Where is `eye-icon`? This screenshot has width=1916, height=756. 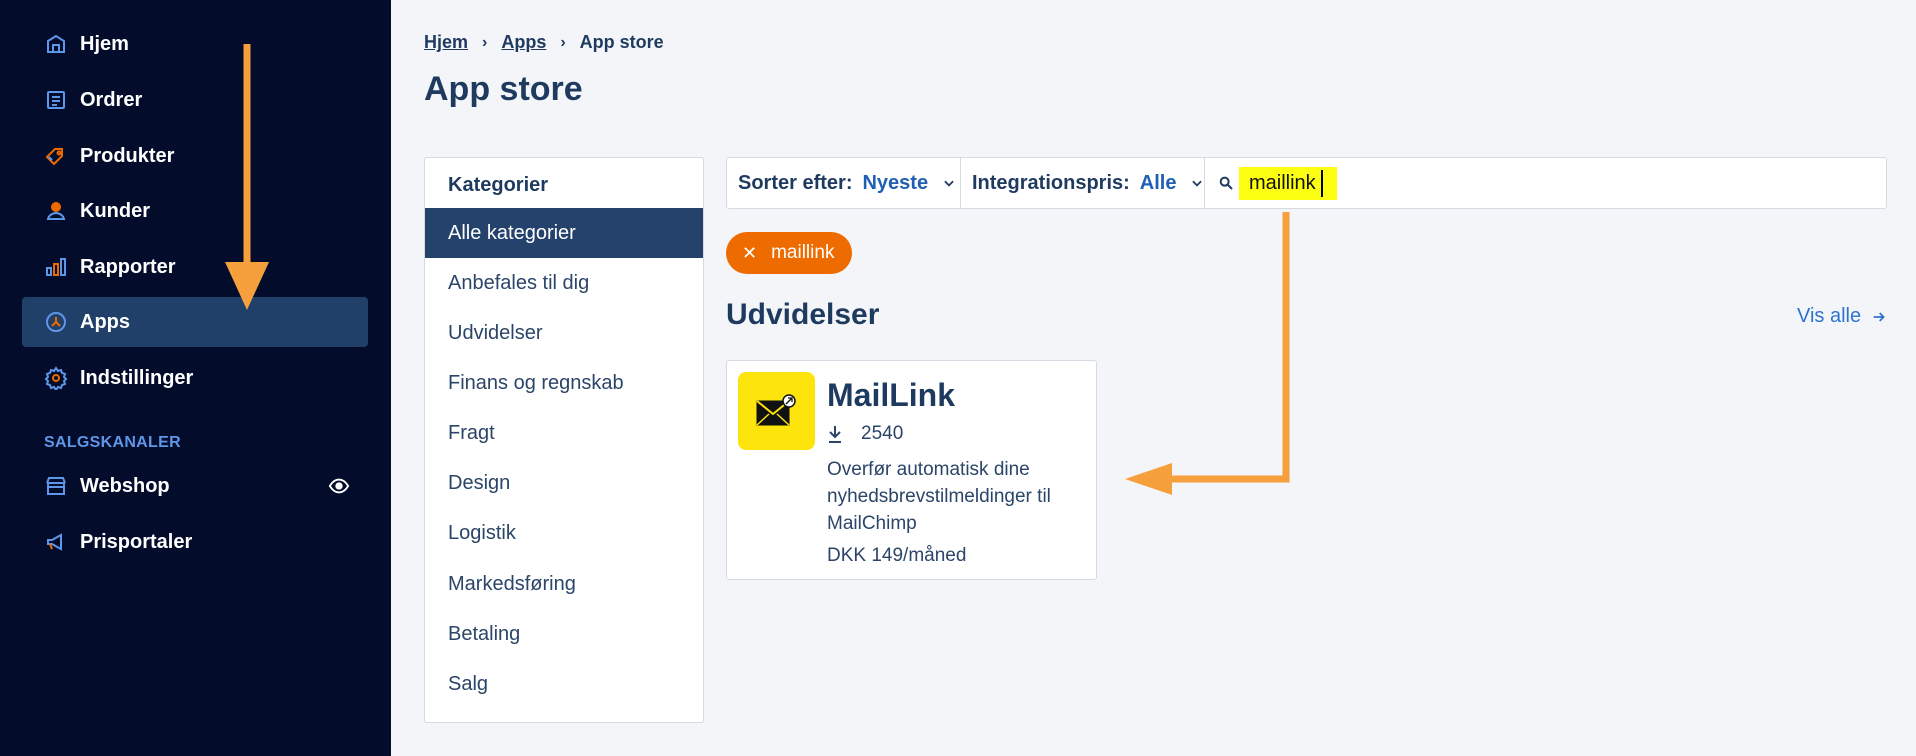
eye-icon is located at coordinates (339, 486).